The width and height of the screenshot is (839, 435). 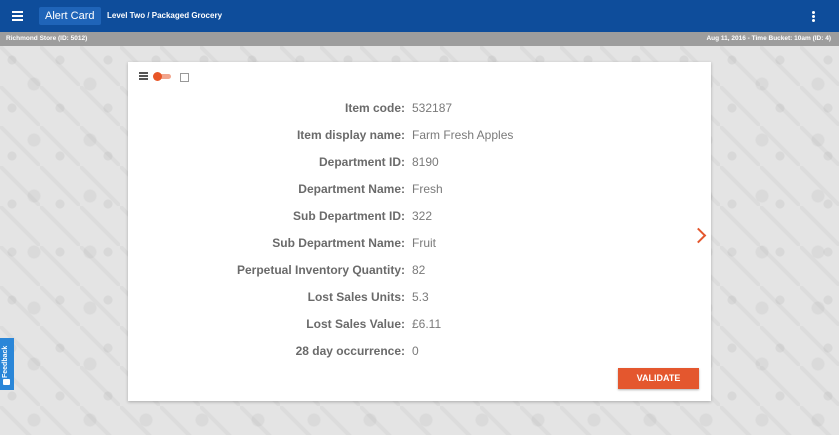 I want to click on detail-value: 82, so click(x=419, y=270).